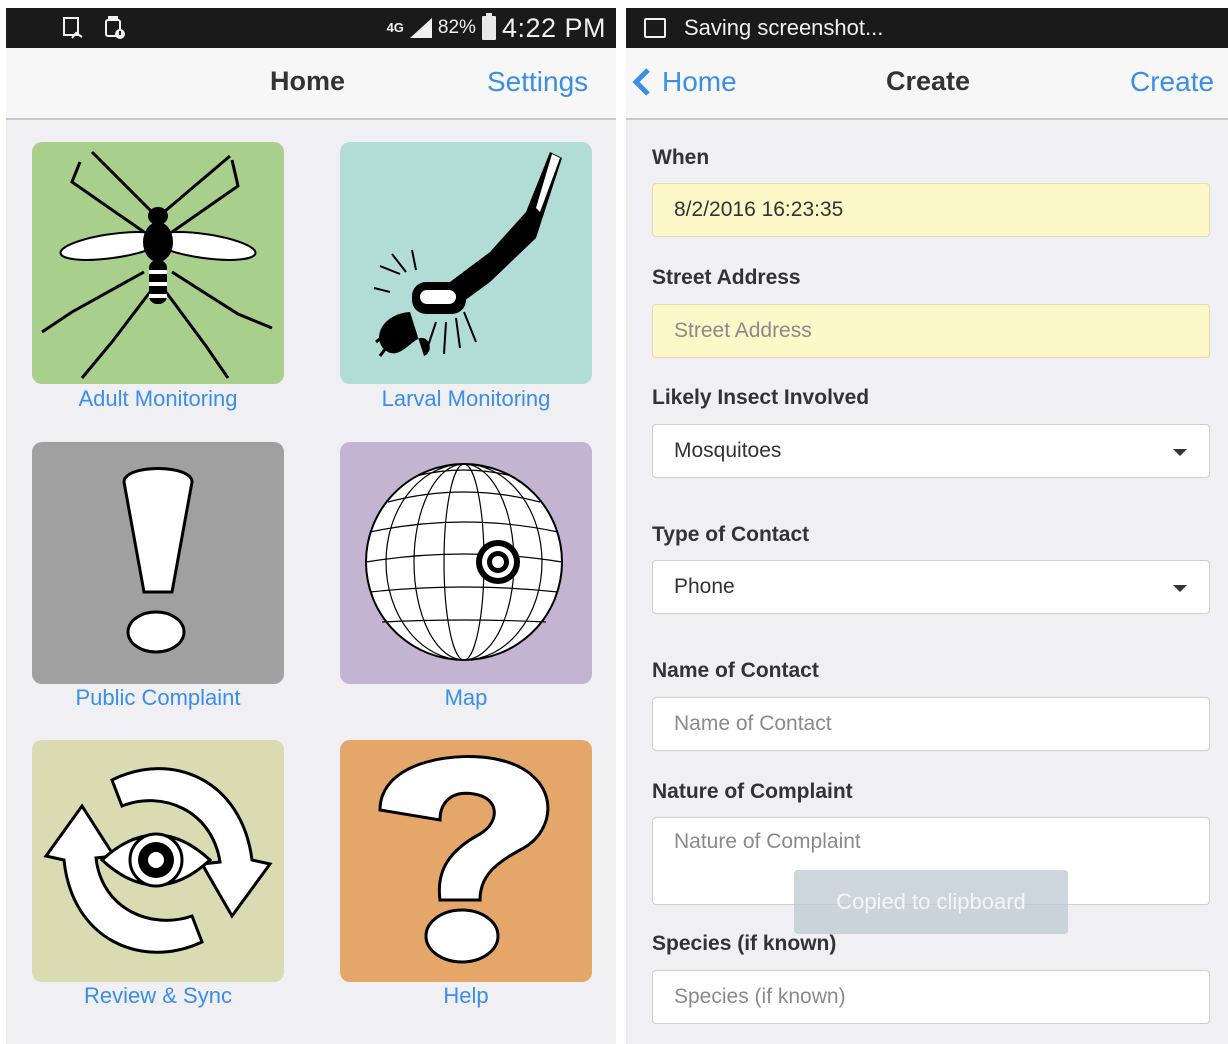 The height and width of the screenshot is (1044, 1228). I want to click on signal-icon, so click(420, 28).